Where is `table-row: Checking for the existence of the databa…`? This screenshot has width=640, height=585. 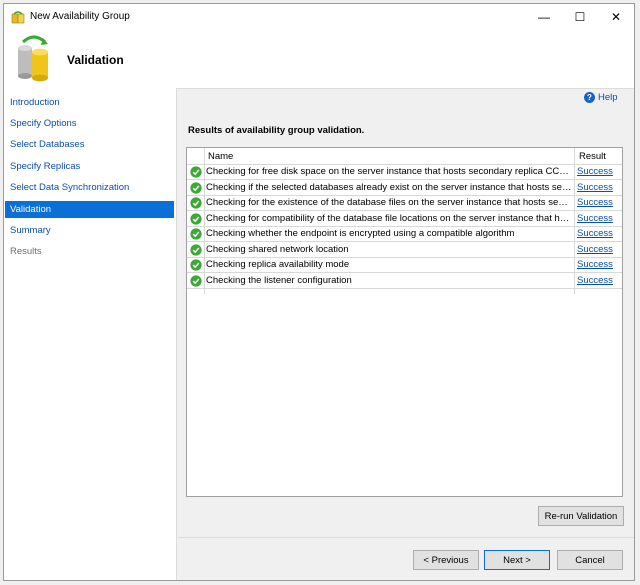
table-row: Checking for the existence of the databa… is located at coordinates (404, 203).